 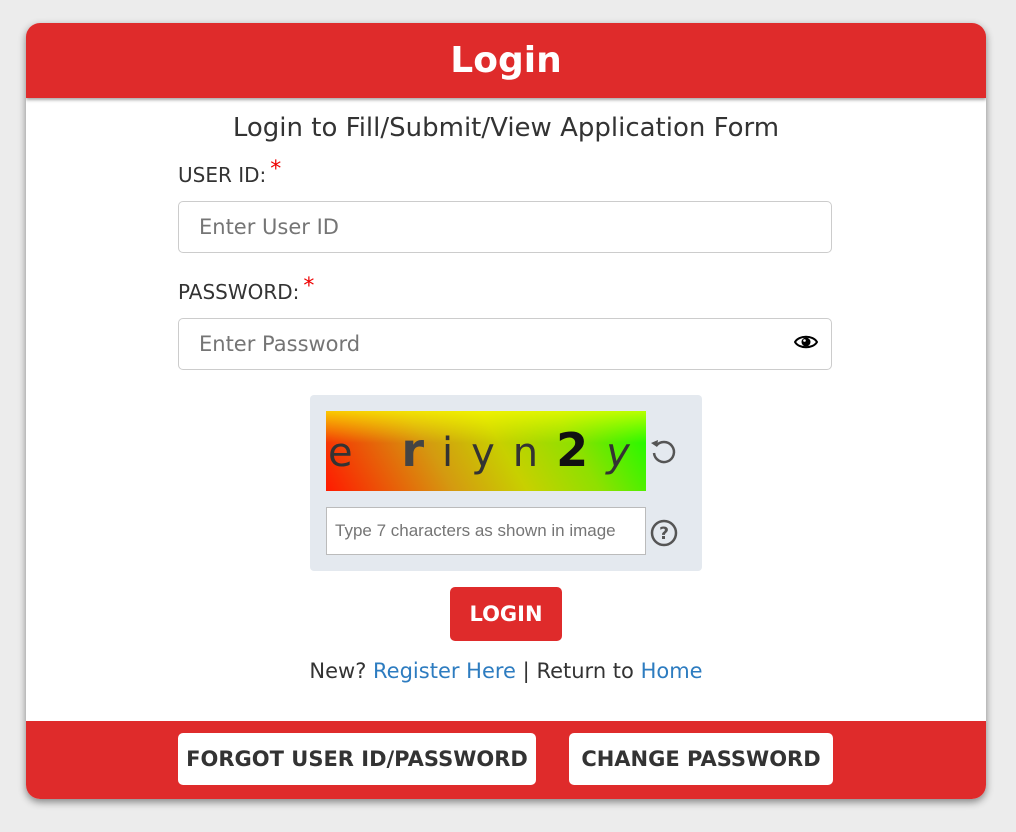 I want to click on forgot-credentials-button: FORGOT USER ID/PASSWORD, so click(x=357, y=759).